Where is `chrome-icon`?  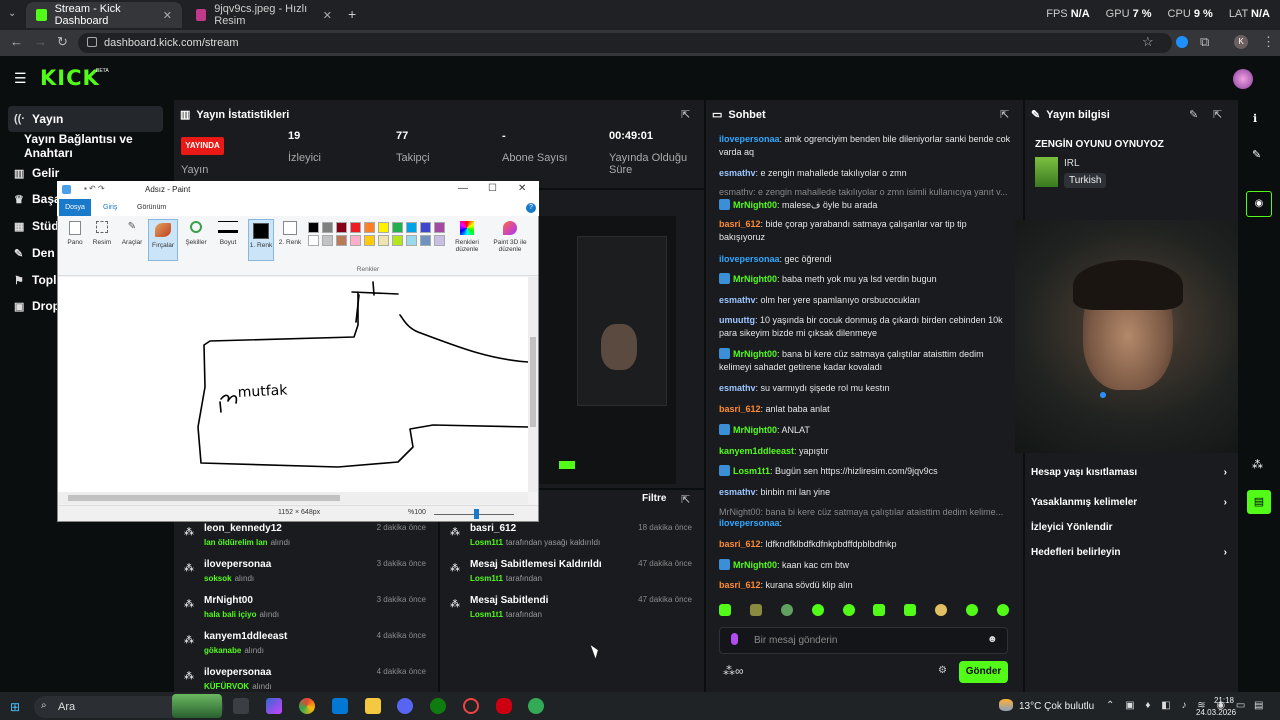 chrome-icon is located at coordinates (307, 706).